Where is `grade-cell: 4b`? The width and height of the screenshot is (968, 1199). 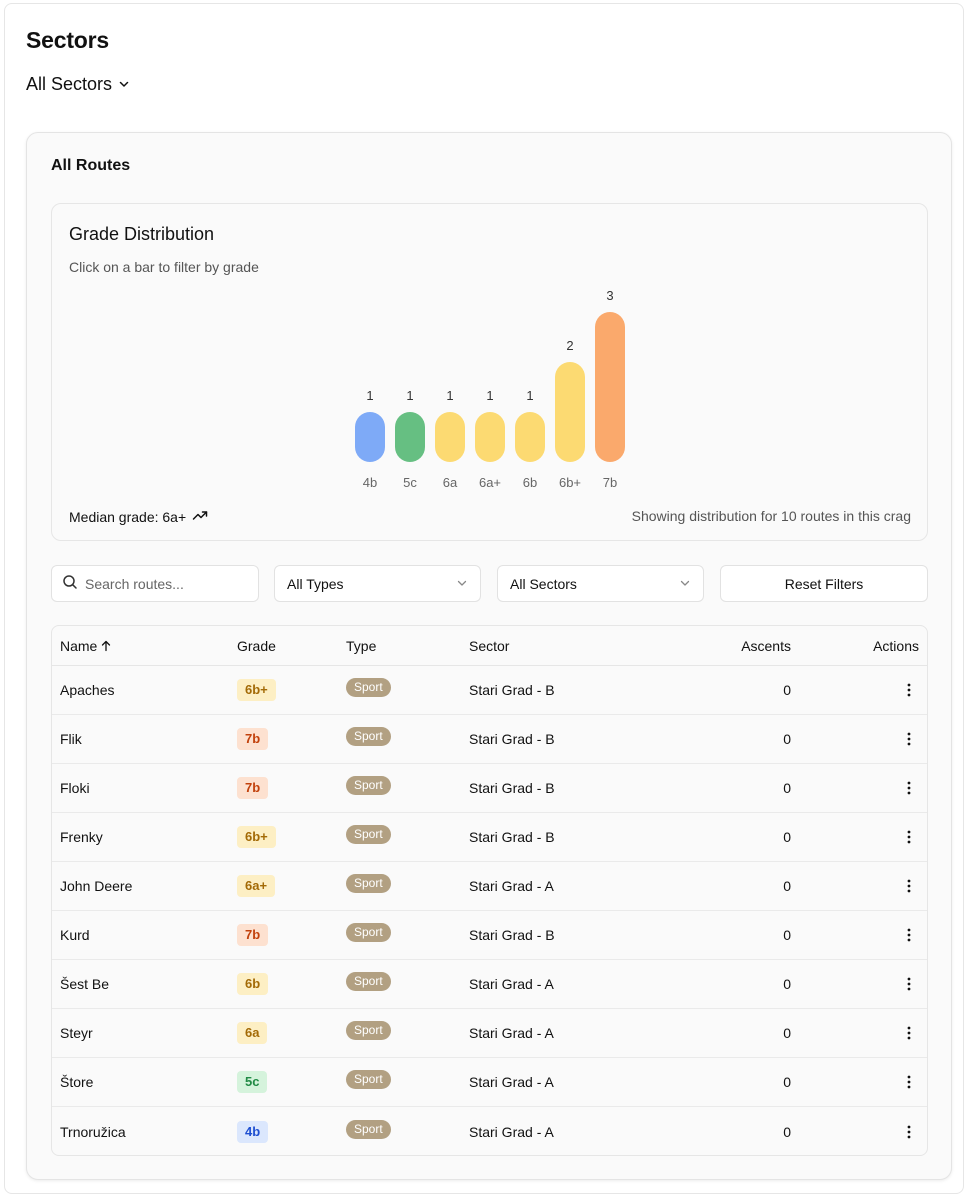 grade-cell: 4b is located at coordinates (253, 1131).